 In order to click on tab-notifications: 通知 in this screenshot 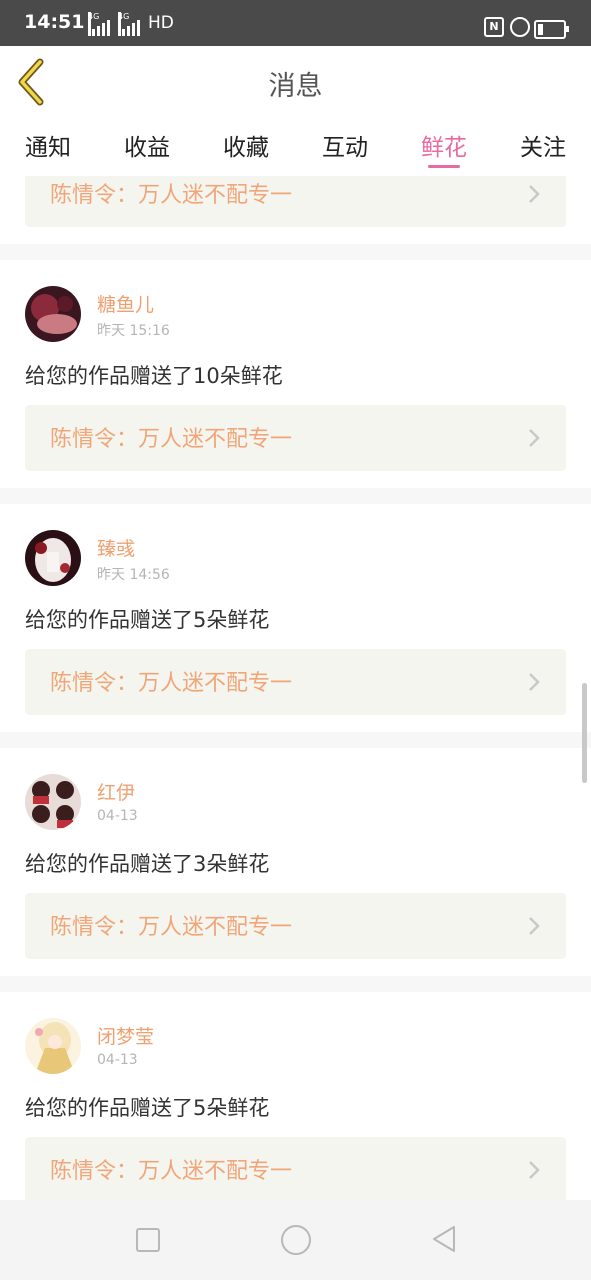, I will do `click(48, 145)`.